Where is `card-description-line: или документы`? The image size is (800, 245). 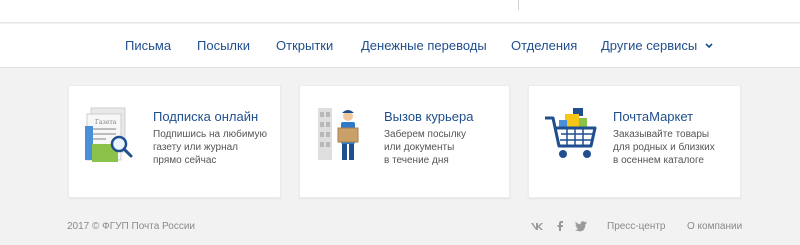 card-description-line: или документы is located at coordinates (419, 147).